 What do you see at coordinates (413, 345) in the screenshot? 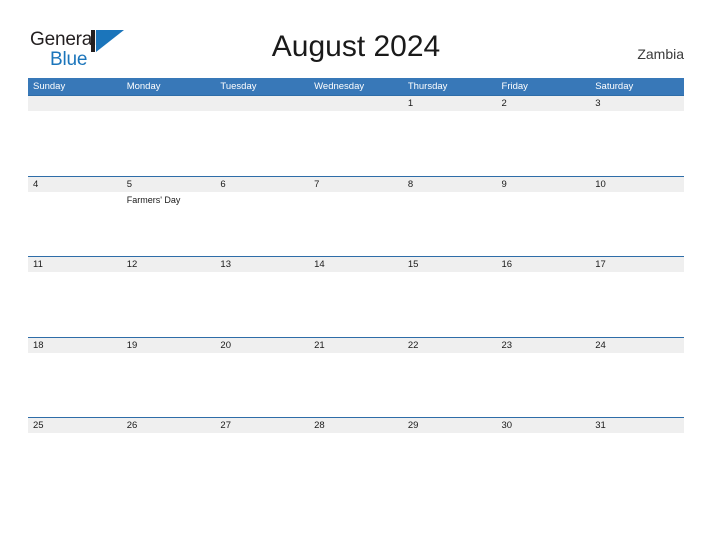
I see `day-number: 22` at bounding box center [413, 345].